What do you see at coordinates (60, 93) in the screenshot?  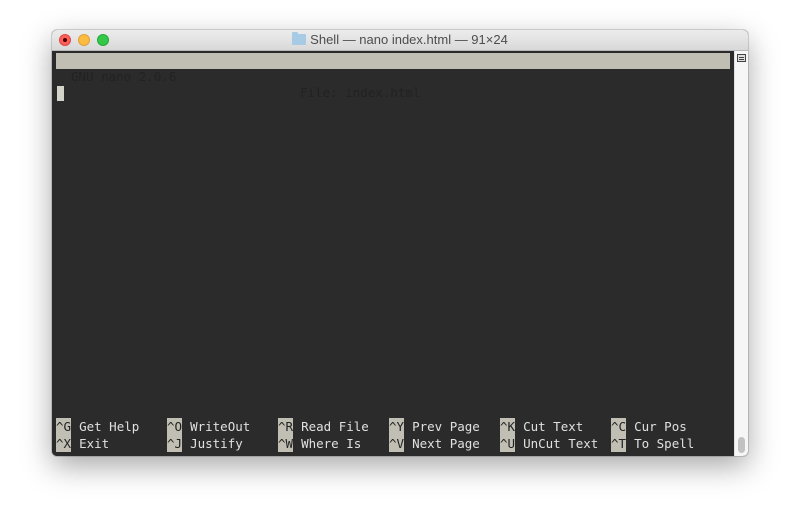 I see `text-cursor` at bounding box center [60, 93].